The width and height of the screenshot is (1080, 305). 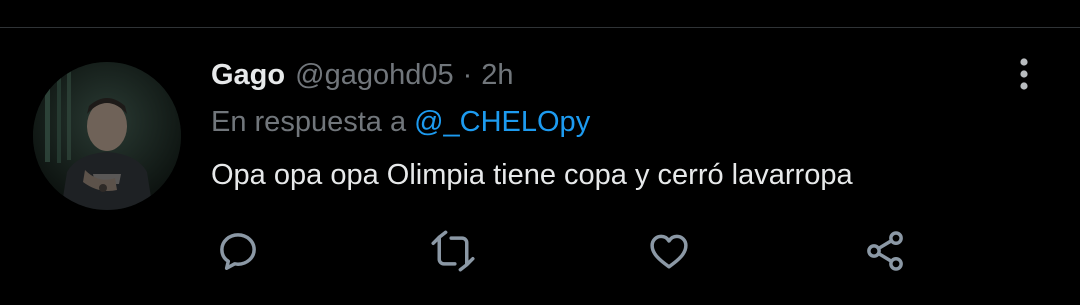 I want to click on more-options-button, so click(x=1024, y=74).